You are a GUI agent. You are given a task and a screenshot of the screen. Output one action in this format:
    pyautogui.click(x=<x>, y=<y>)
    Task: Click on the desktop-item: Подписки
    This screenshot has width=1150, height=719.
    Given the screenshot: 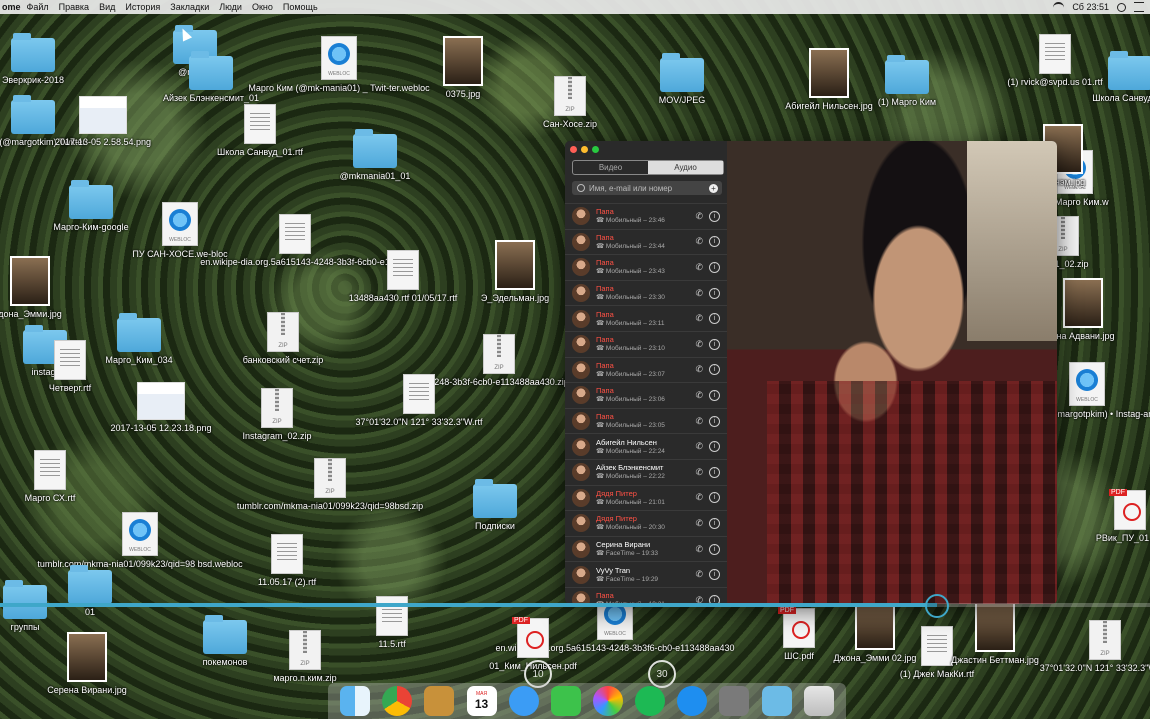 What is the action you would take?
    pyautogui.click(x=495, y=505)
    